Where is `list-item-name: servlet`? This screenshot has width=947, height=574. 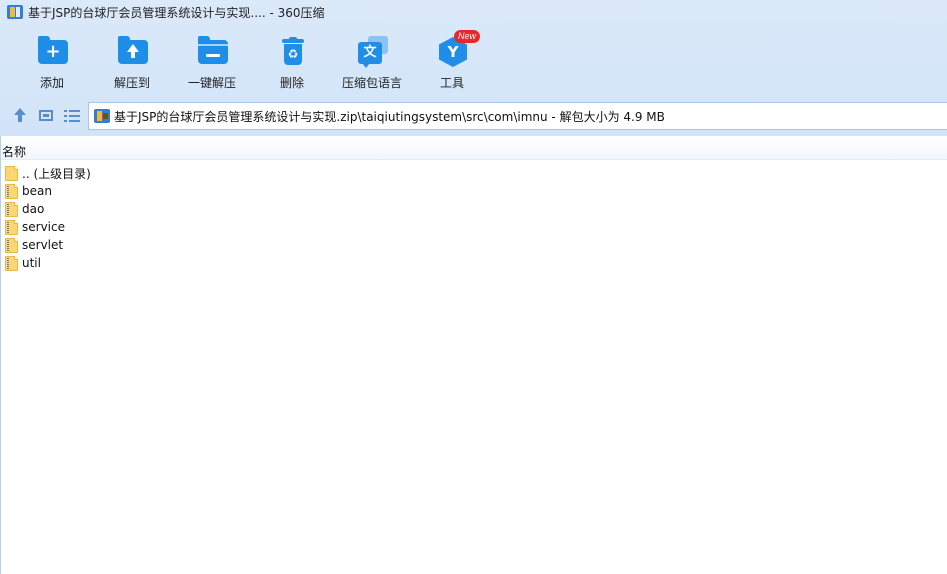 list-item-name: servlet is located at coordinates (43, 245).